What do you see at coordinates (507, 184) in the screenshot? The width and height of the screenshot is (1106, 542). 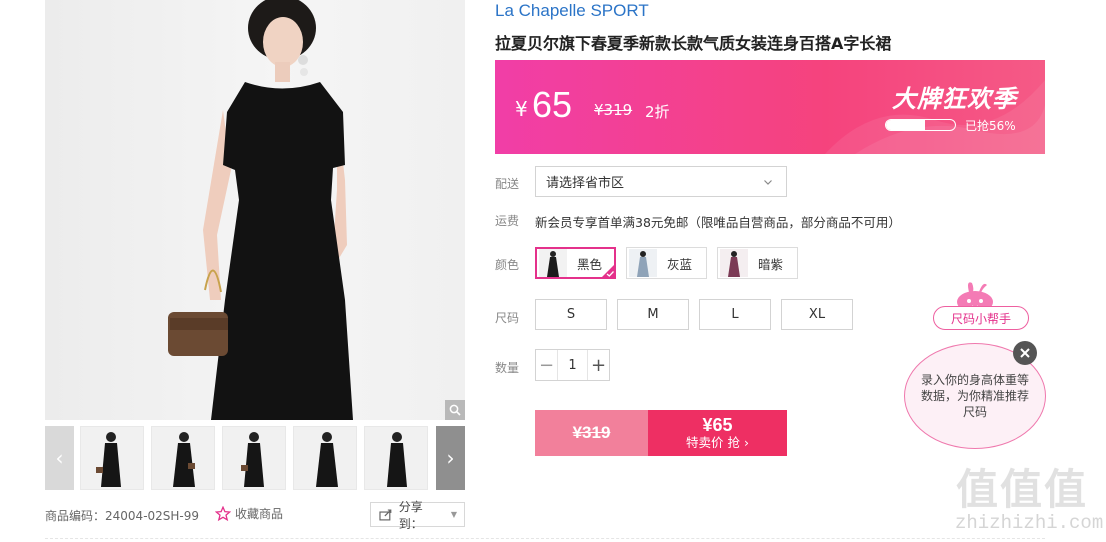 I see `delivery-label: 配送` at bounding box center [507, 184].